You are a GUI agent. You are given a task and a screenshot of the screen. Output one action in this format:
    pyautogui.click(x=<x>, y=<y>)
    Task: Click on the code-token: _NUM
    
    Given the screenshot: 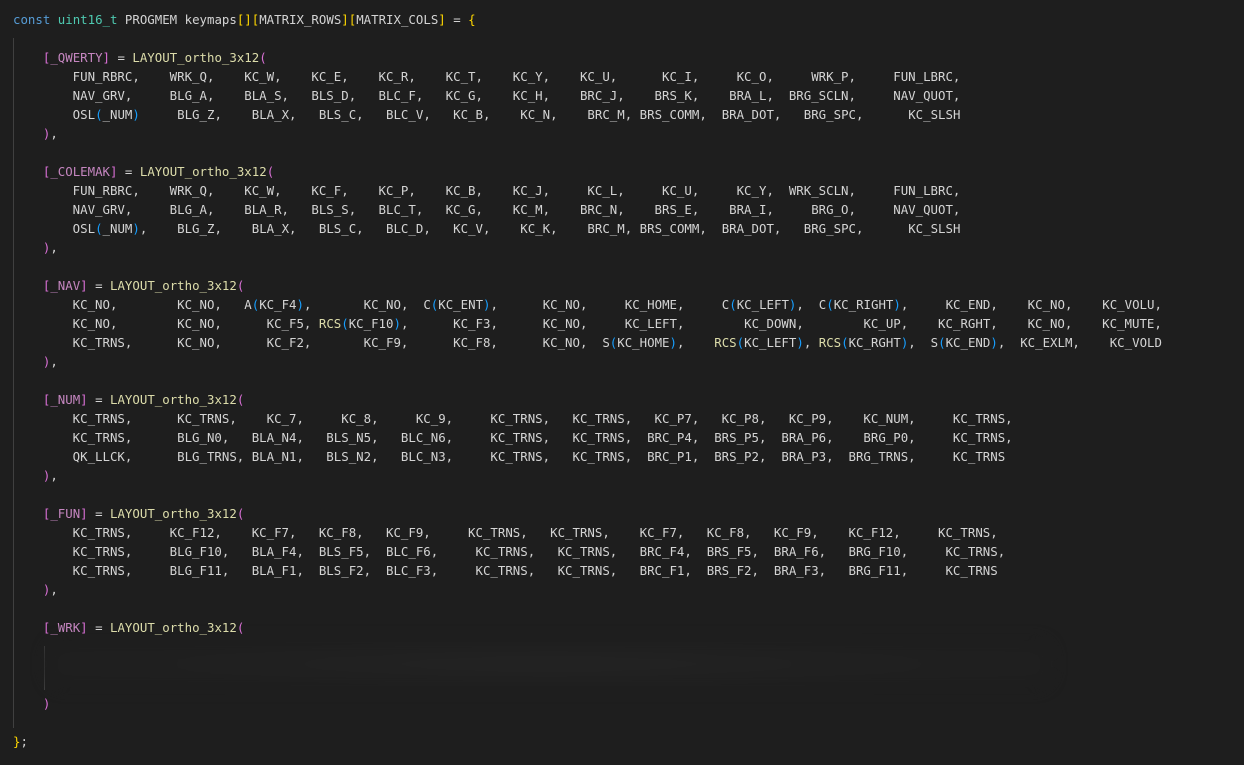 What is the action you would take?
    pyautogui.click(x=117, y=114)
    